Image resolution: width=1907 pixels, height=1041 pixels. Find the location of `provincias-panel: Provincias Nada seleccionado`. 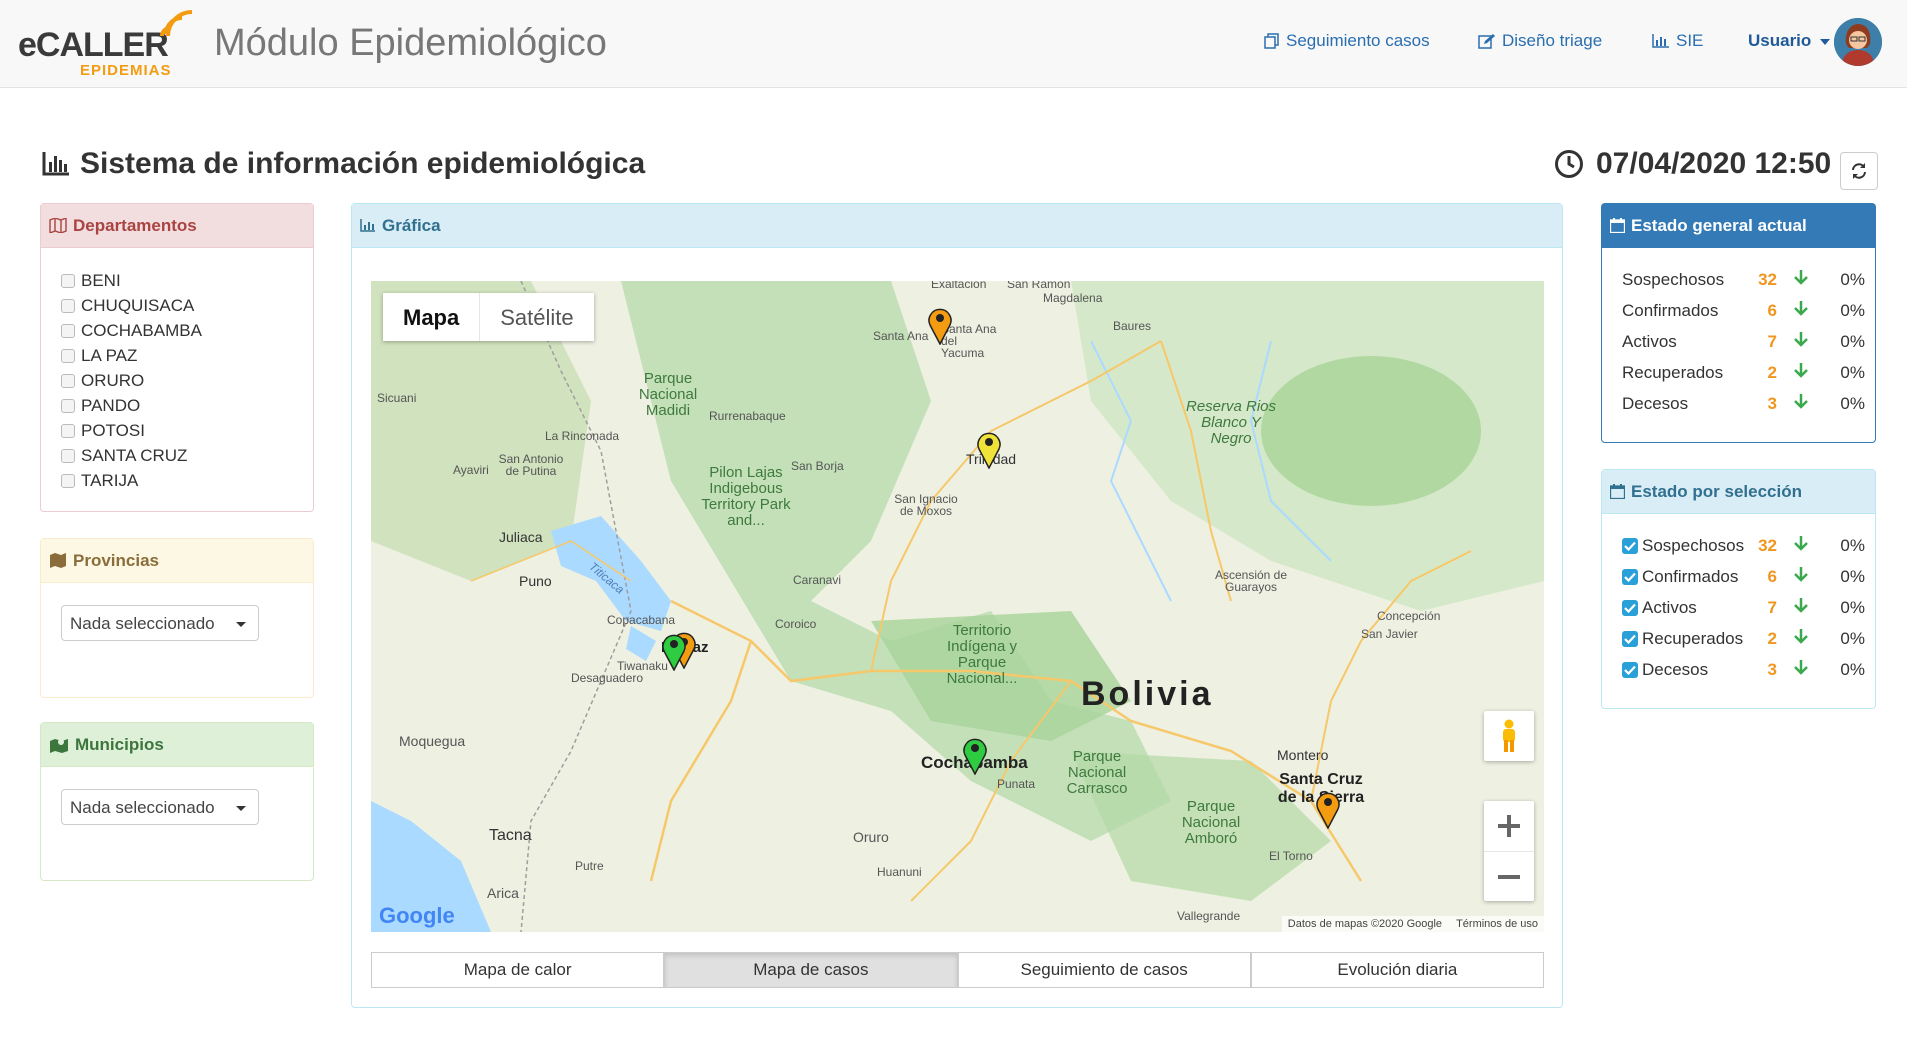

provincias-panel: Provincias Nada seleccionado is located at coordinates (177, 618).